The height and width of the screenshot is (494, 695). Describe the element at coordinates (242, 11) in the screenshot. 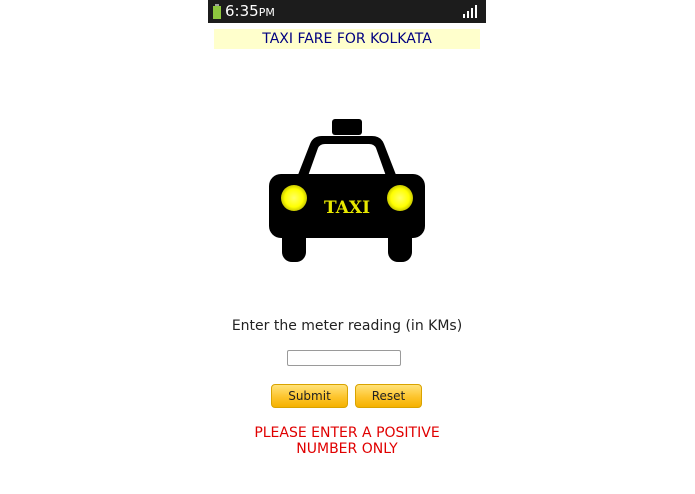

I see `status-time-value: 6:35` at that location.